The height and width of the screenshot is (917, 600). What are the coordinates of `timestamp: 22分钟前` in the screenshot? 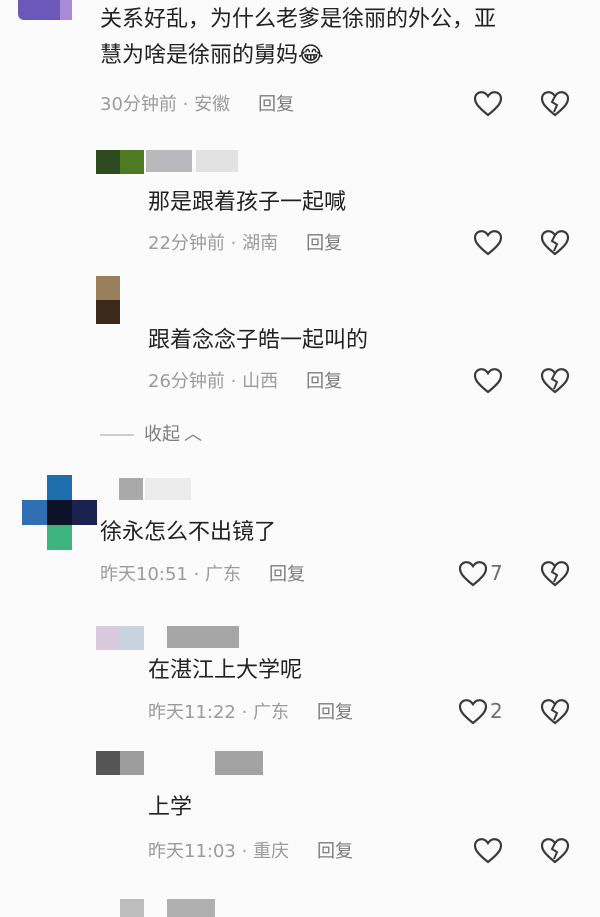 It's located at (186, 243).